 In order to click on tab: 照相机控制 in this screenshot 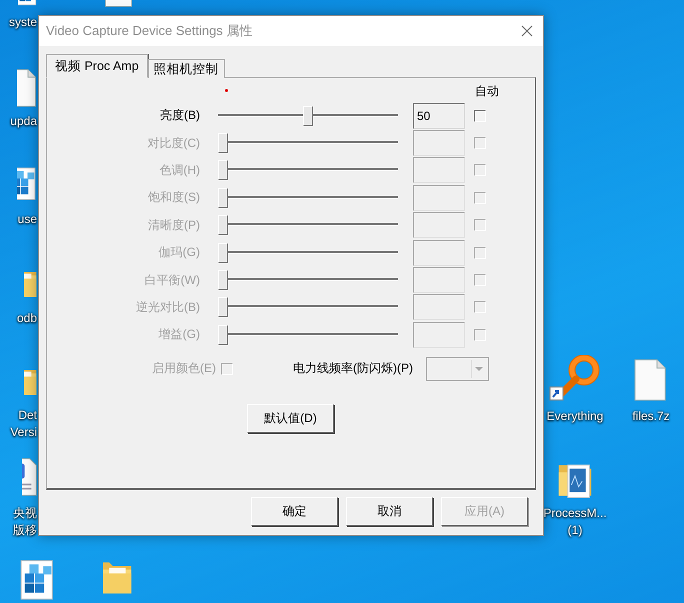, I will do `click(186, 68)`.